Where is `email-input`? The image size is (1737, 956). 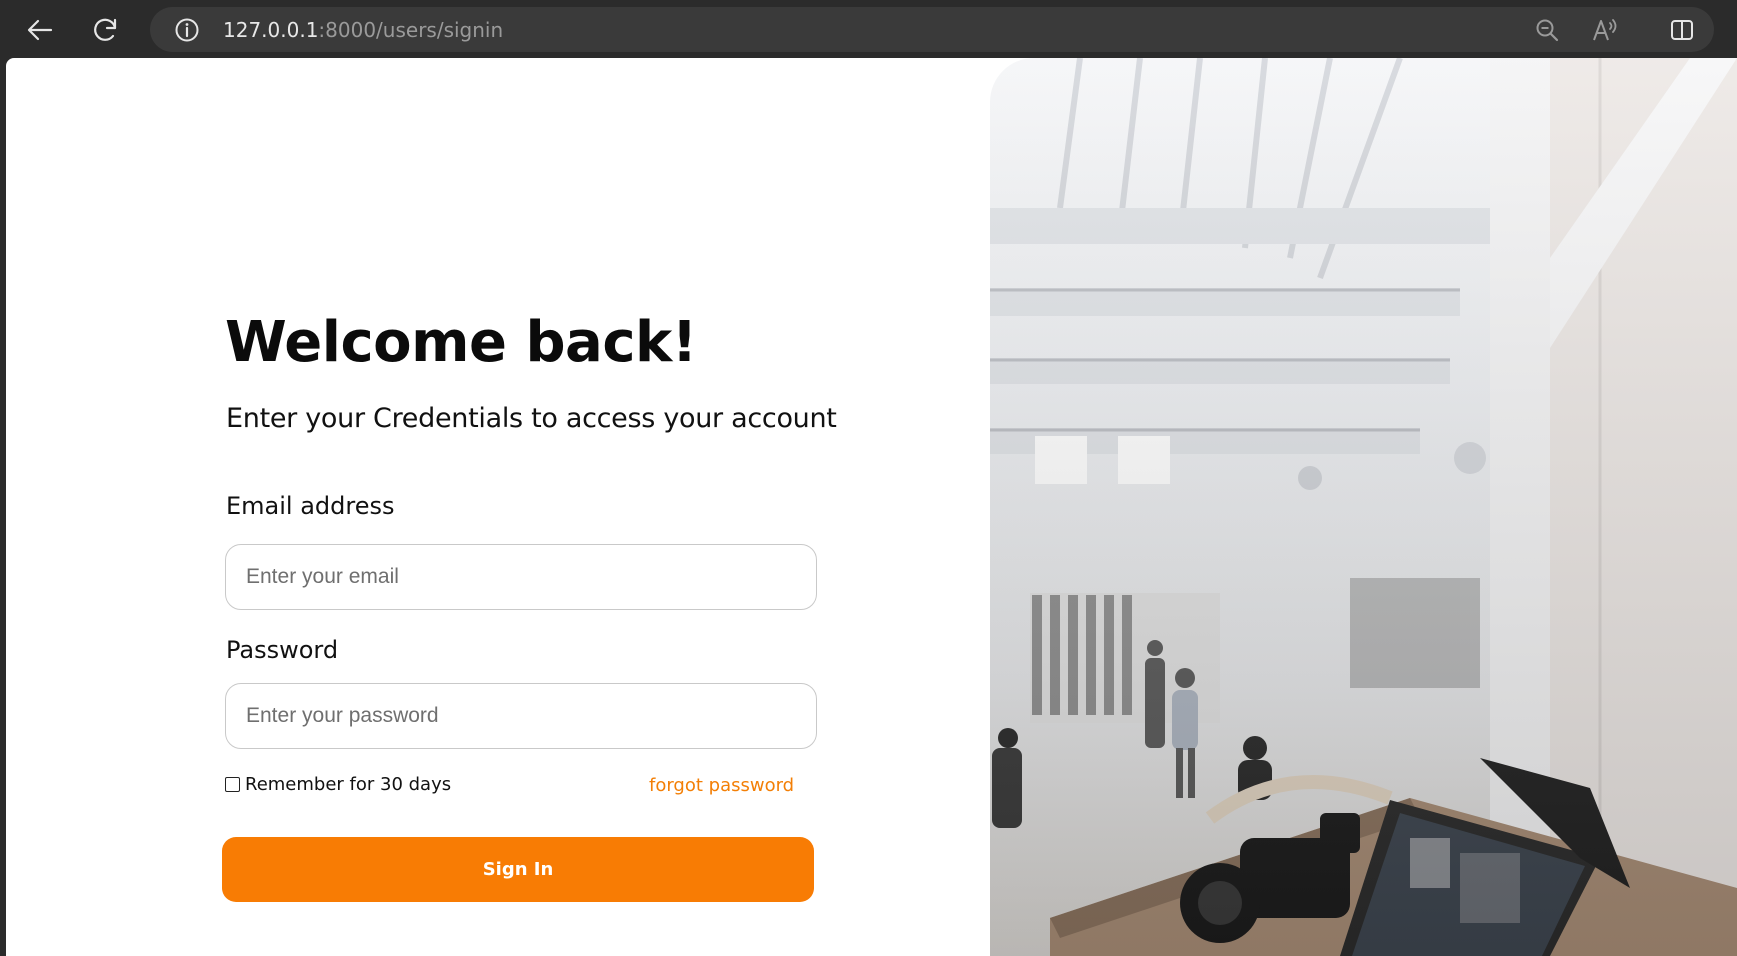 email-input is located at coordinates (521, 577).